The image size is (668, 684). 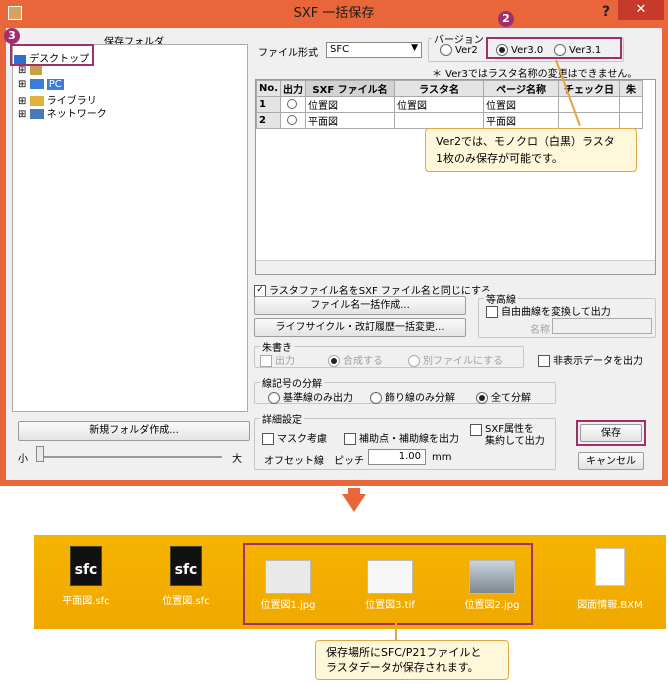 I want to click on callout-ver2-line2: 1枚のみ保存が可能です。, so click(x=499, y=158).